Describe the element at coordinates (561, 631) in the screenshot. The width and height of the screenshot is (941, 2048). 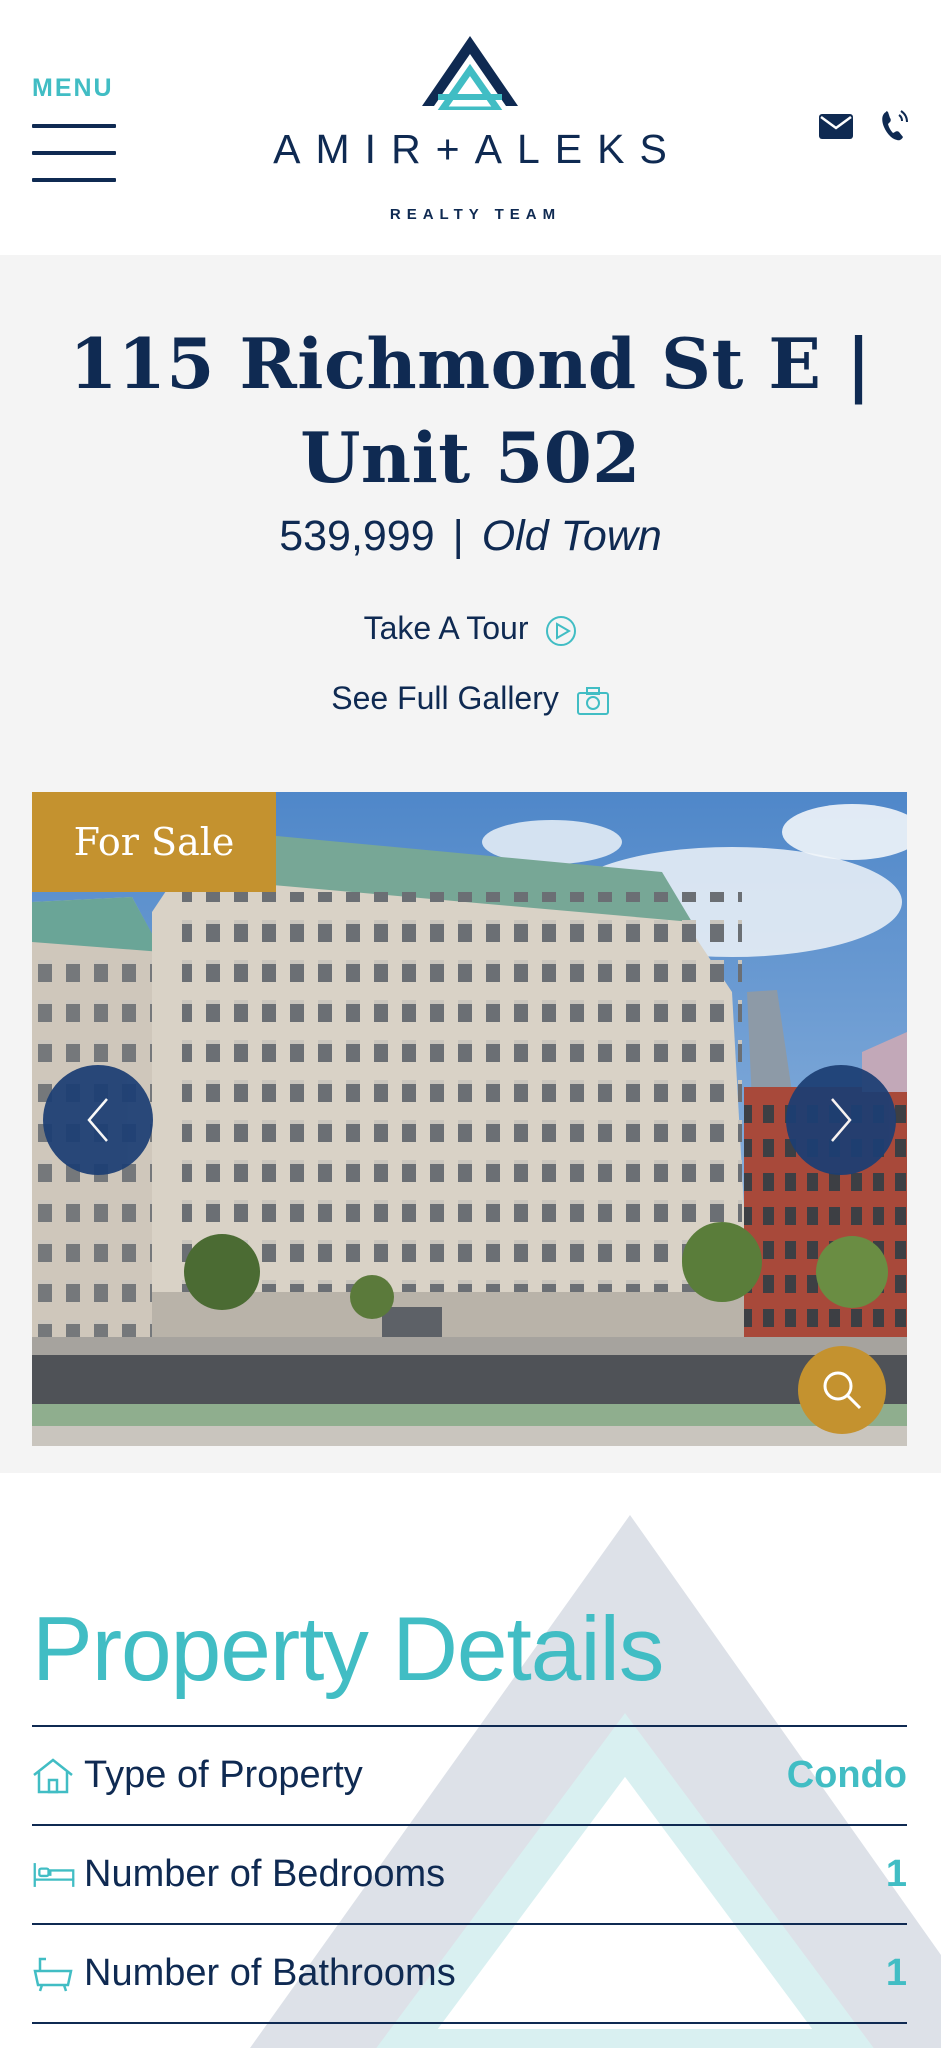
I see `play-circle-icon` at that location.